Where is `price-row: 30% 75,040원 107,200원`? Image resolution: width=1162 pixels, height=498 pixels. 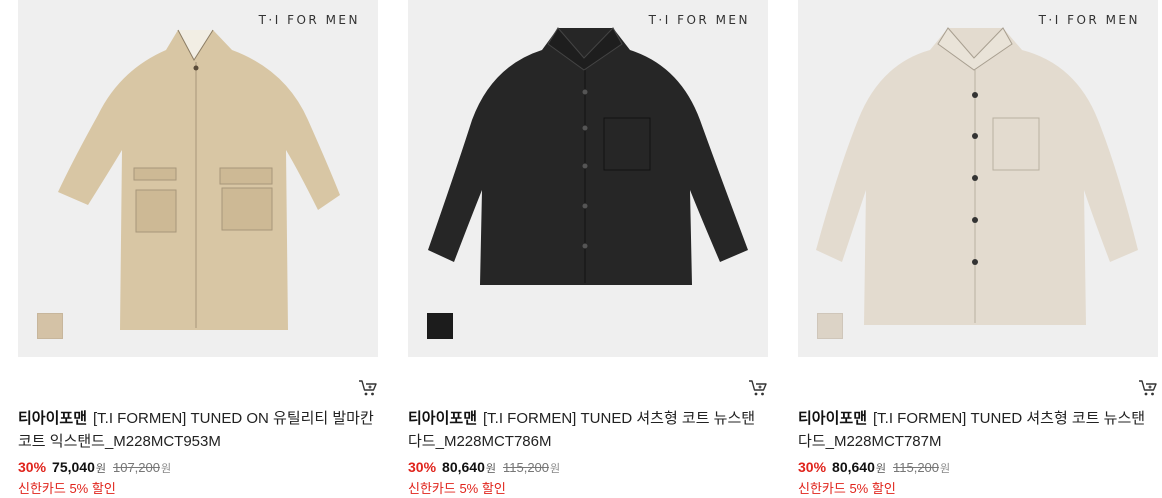
price-row: 30% 75,040원 107,200원 is located at coordinates (198, 468).